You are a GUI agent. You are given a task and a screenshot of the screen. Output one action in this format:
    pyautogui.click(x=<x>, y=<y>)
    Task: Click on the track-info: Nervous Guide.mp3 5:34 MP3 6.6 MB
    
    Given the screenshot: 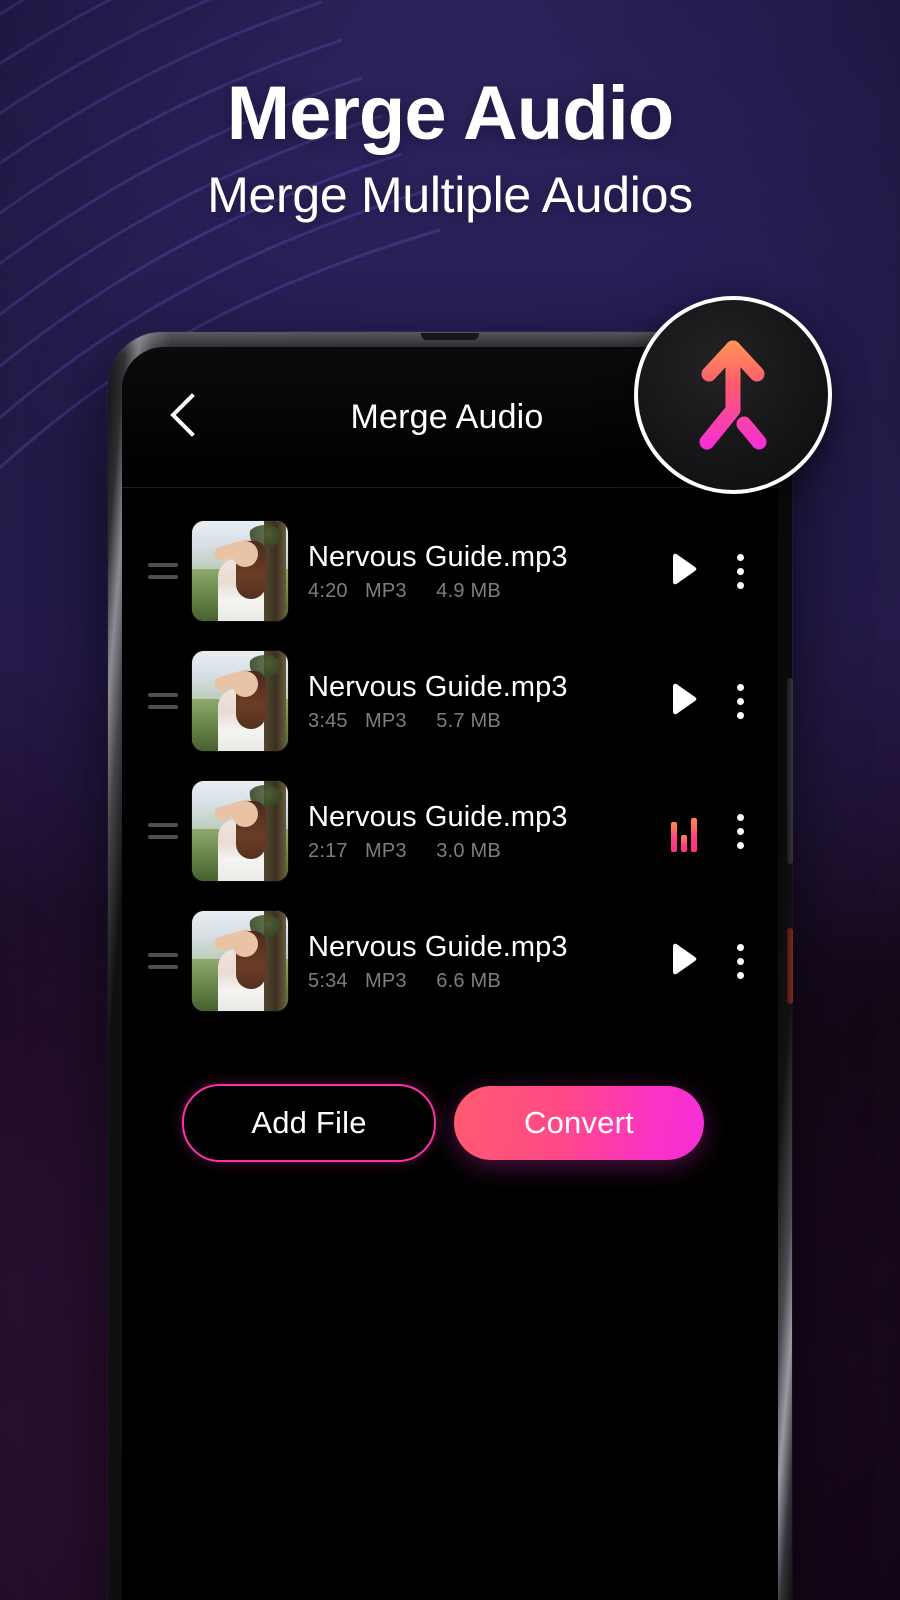 What is the action you would take?
    pyautogui.click(x=472, y=961)
    